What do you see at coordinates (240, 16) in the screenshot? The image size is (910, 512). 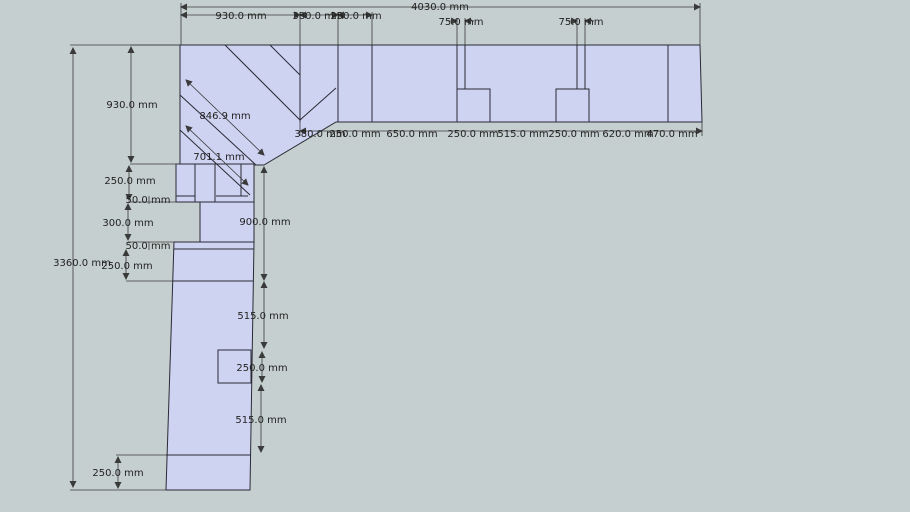 I see `label-top-930: 930.0 mm` at bounding box center [240, 16].